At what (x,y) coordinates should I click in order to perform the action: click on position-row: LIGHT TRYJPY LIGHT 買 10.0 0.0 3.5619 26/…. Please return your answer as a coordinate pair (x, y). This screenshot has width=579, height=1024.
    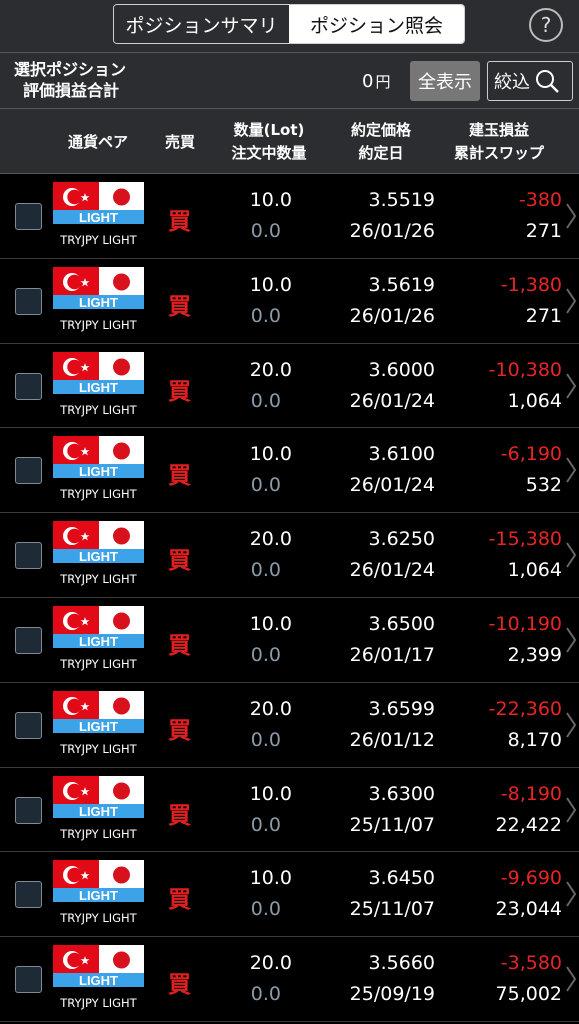
    Looking at the image, I should click on (289, 301).